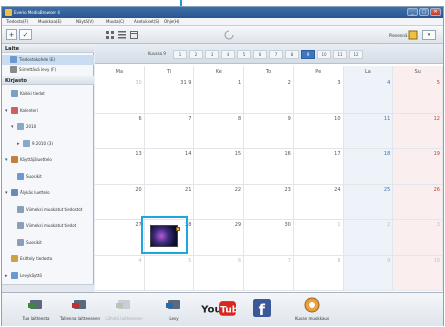 The width and height of the screenshot is (445, 327). Describe the element at coordinates (17, 21) in the screenshot. I see `menu-item: Tiedosto(F)` at that location.